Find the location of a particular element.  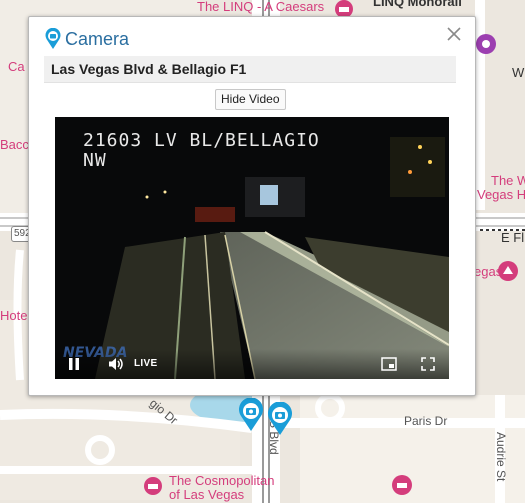

close-icon is located at coordinates (454, 34).